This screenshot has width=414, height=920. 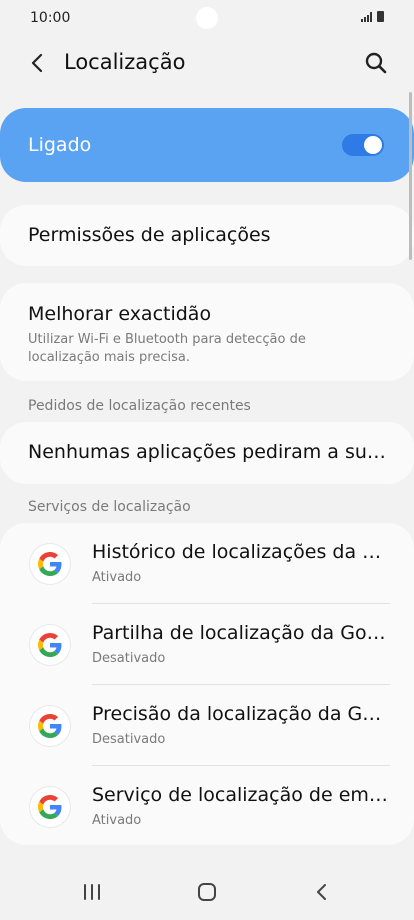 I want to click on signal-icon, so click(x=366, y=17).